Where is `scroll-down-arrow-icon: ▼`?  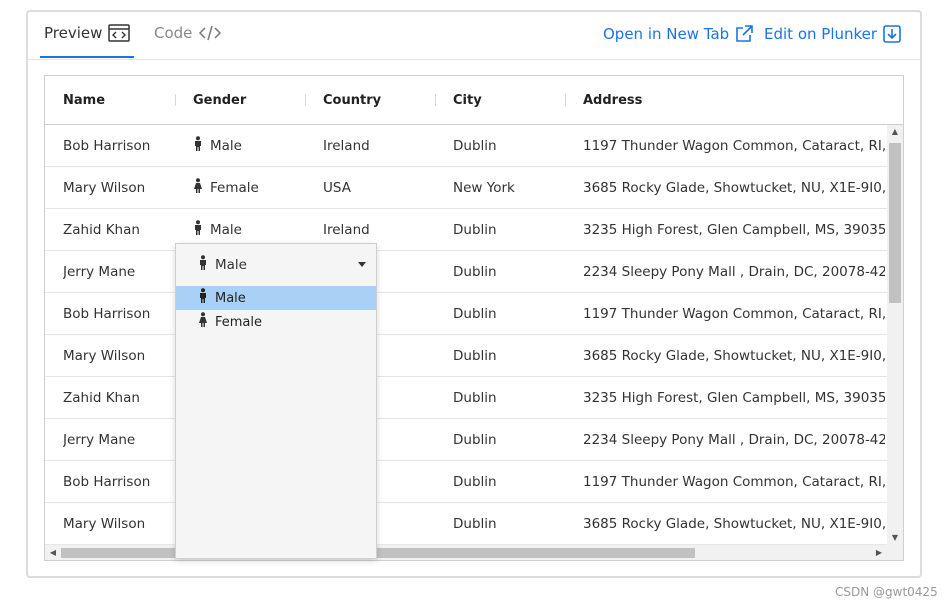 scroll-down-arrow-icon: ▼ is located at coordinates (895, 538).